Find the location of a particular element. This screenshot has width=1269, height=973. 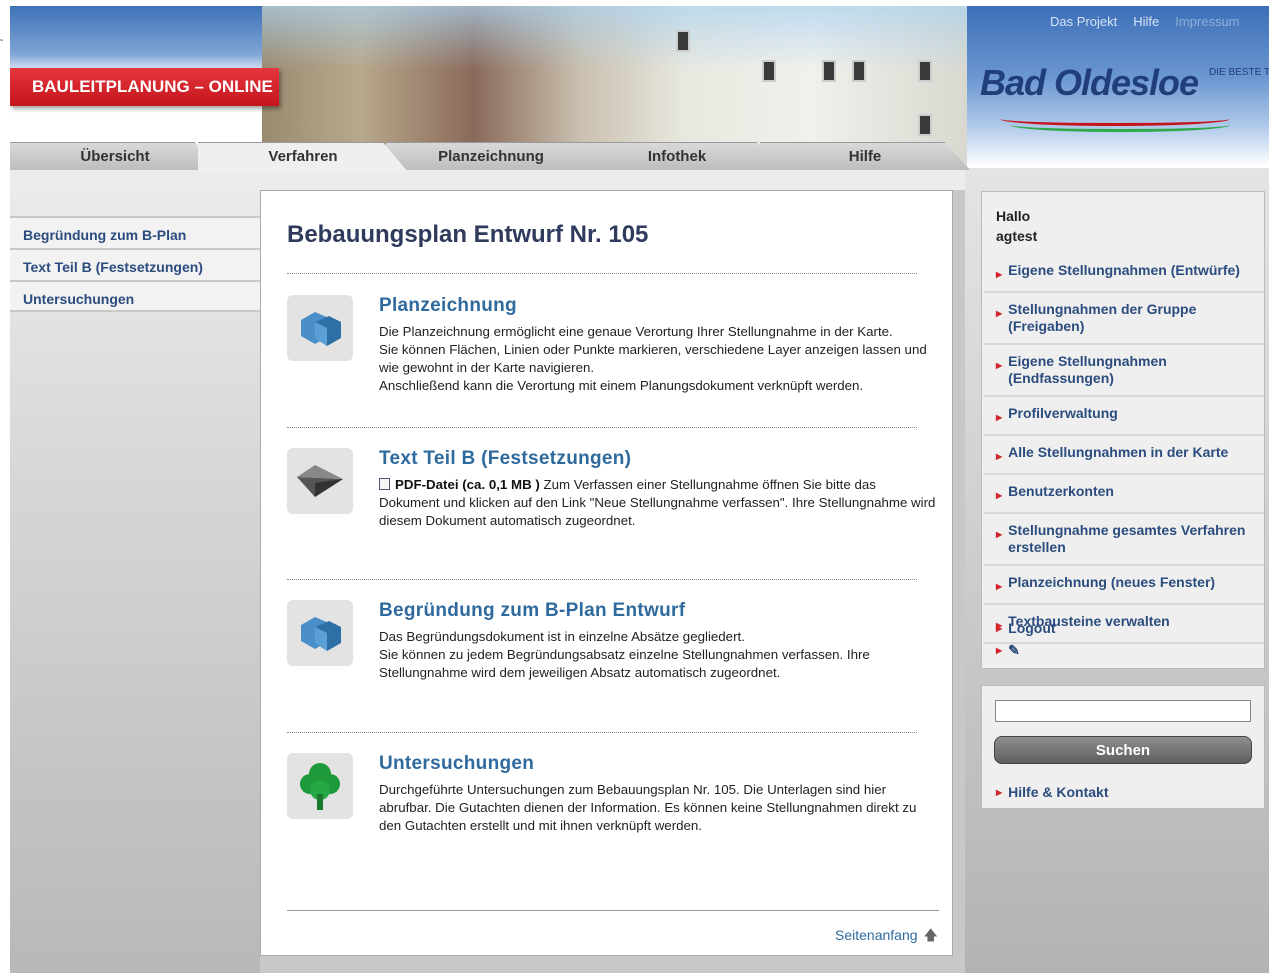

main-gutter is located at coordinates (959, 581).